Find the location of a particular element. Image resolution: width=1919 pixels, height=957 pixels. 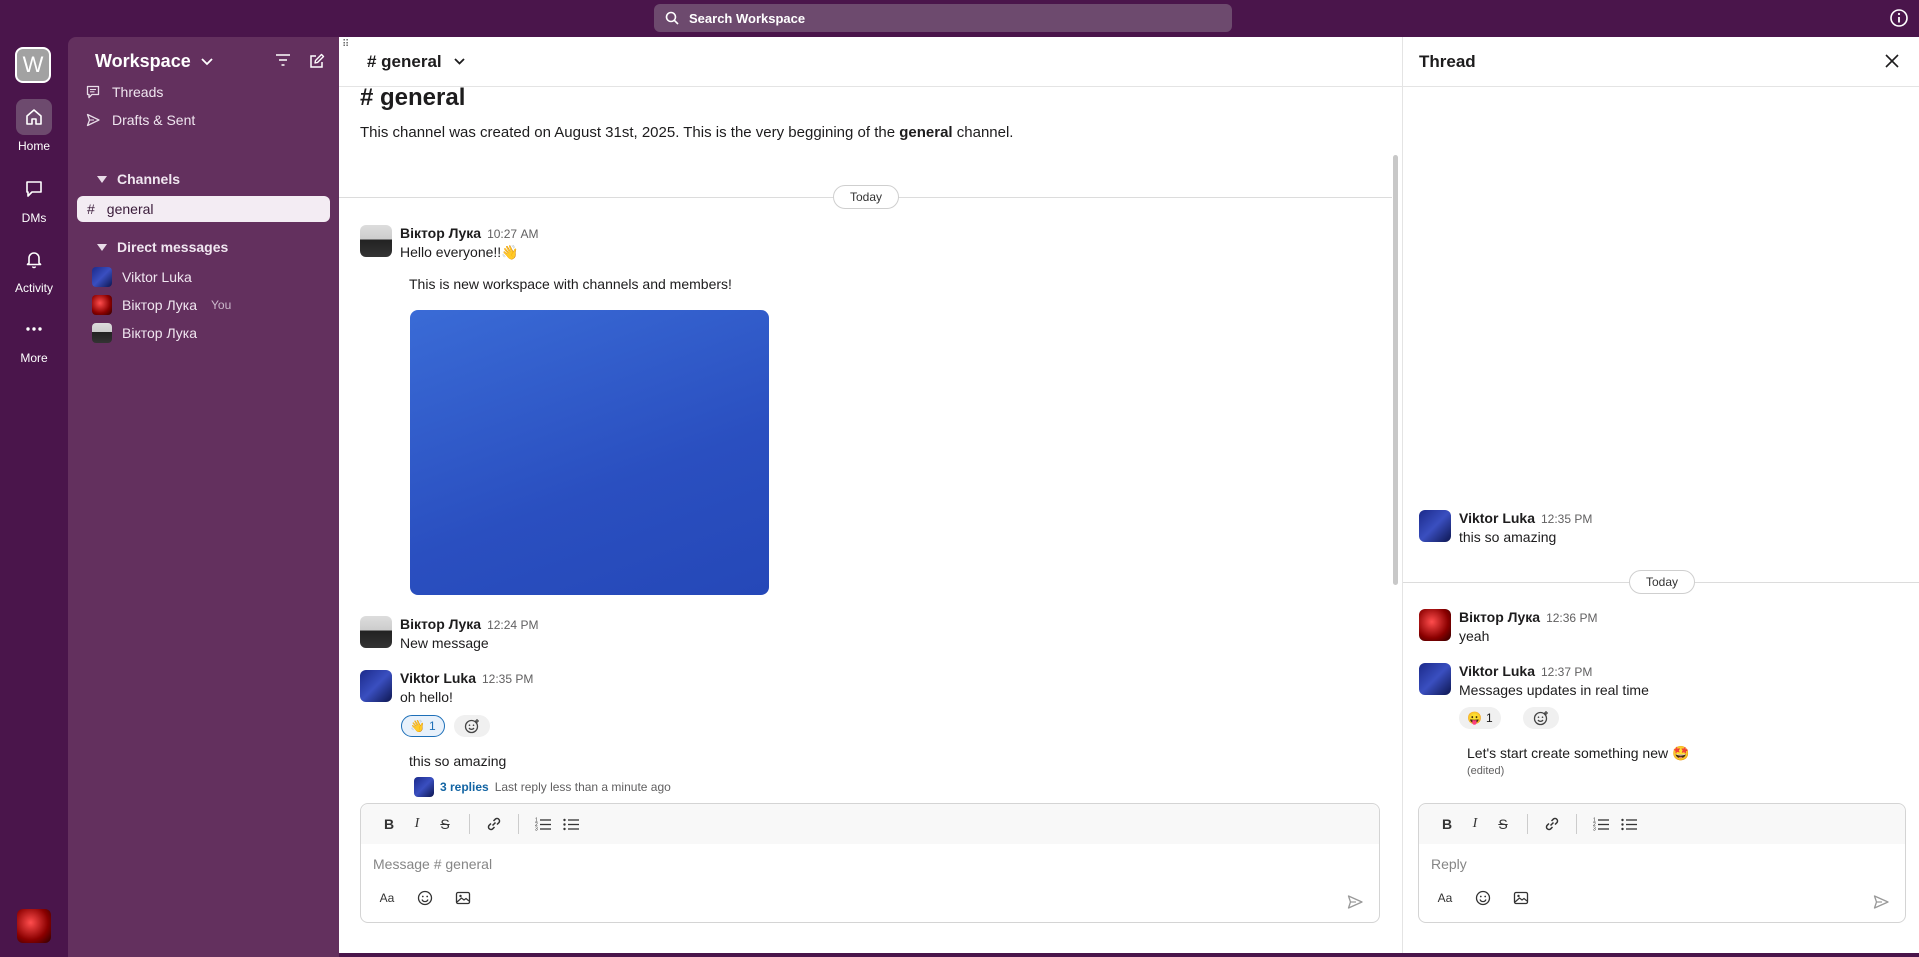

rail-item-dms: DMs is located at coordinates (34, 198).